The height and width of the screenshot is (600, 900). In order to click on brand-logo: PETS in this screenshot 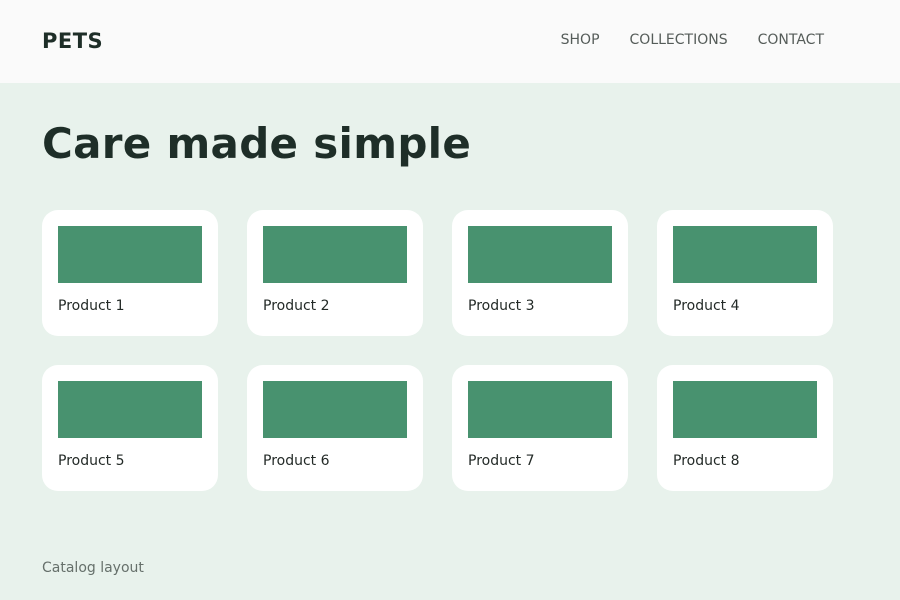, I will do `click(72, 41)`.